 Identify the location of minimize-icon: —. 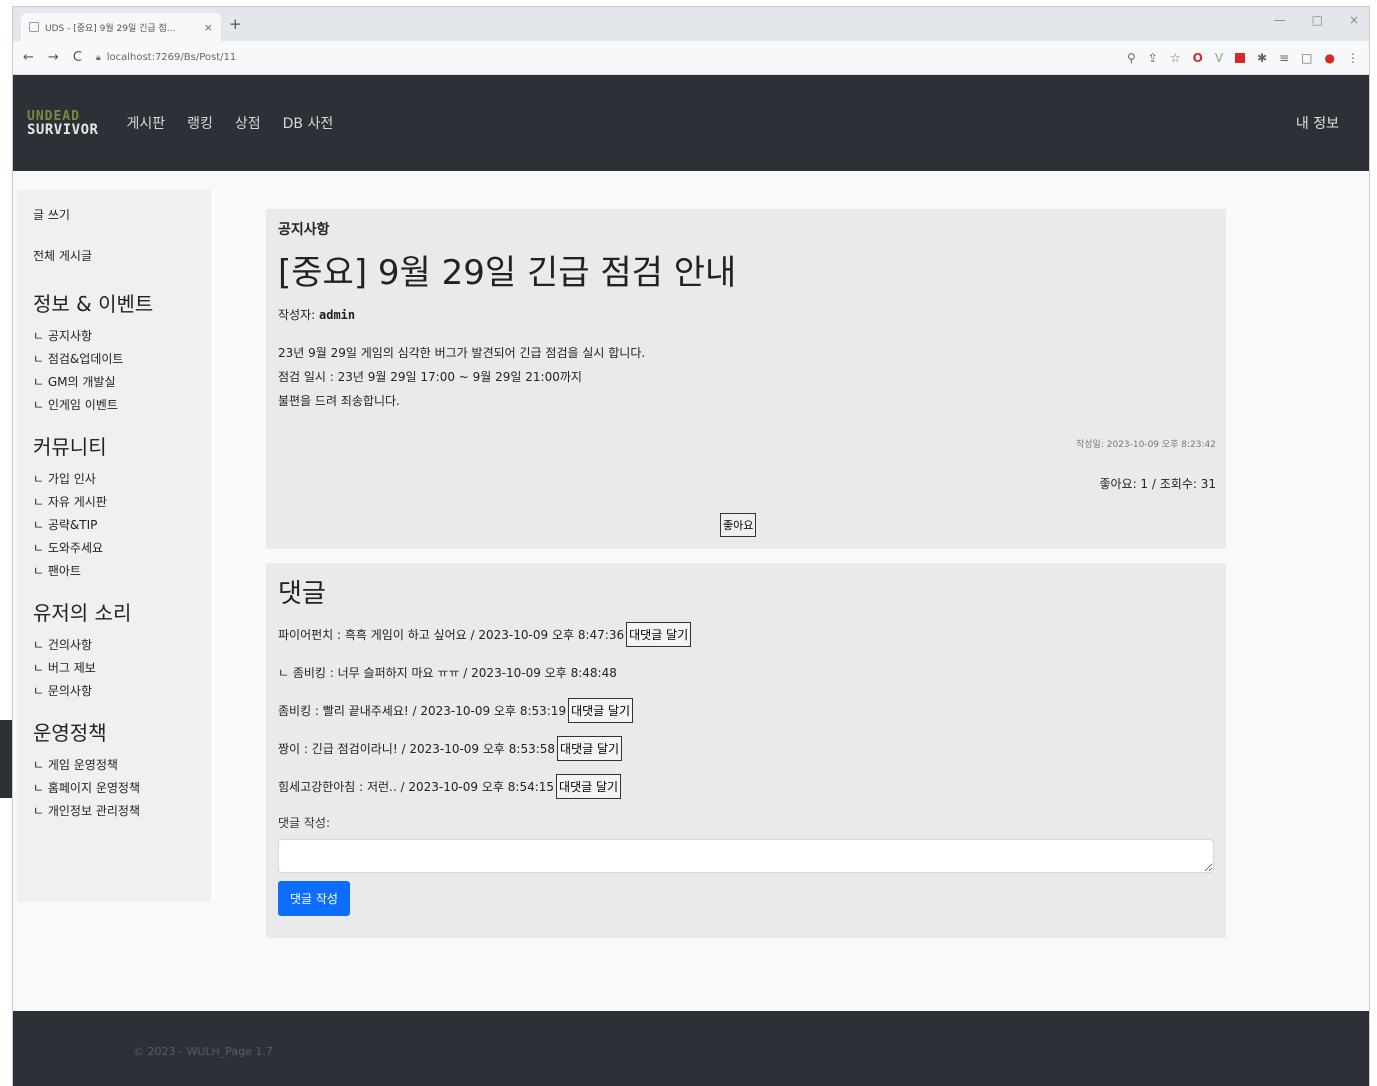
(1280, 20).